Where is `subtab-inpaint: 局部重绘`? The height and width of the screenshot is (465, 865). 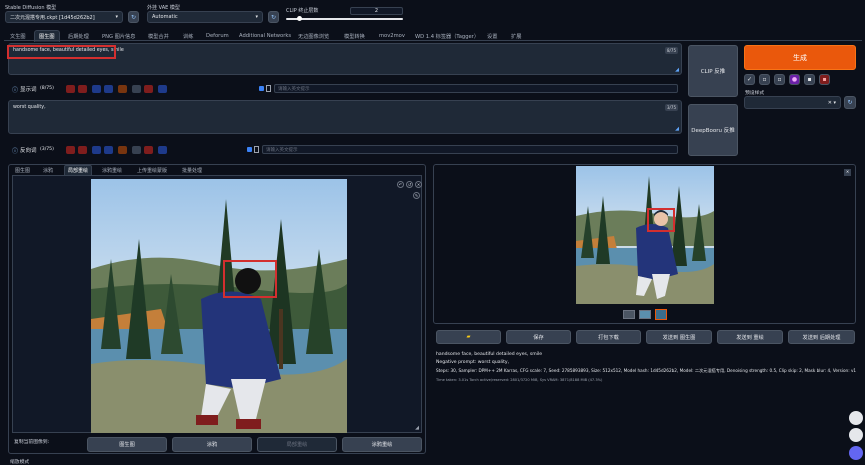
subtab-inpaint: 局部重绘 is located at coordinates (78, 170).